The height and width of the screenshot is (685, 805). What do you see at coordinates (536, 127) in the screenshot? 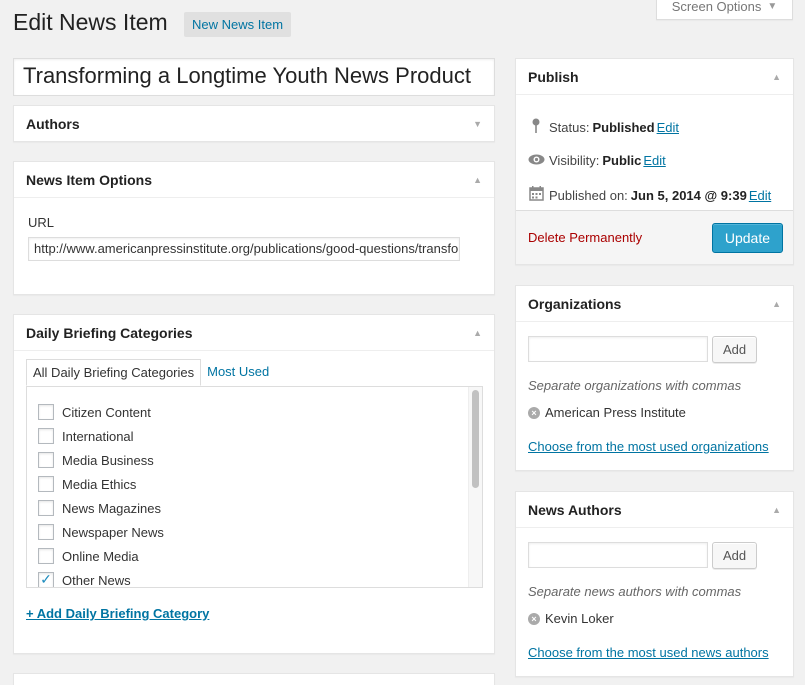
I see `pin-icon` at bounding box center [536, 127].